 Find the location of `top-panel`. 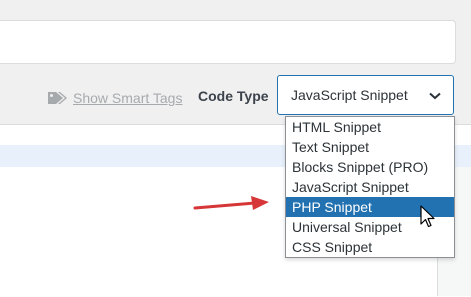

top-panel is located at coordinates (228, 42).